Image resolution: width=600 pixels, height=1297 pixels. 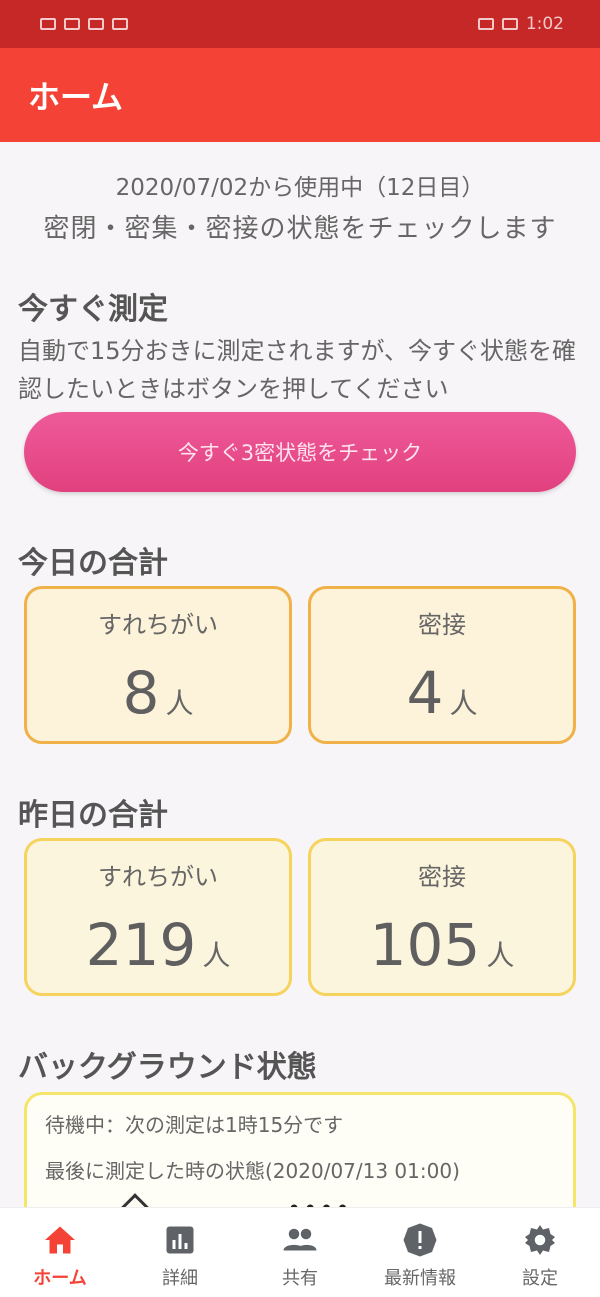 I want to click on tagline: 密閉・密集・密接の状態をチェックします, so click(x=300, y=229).